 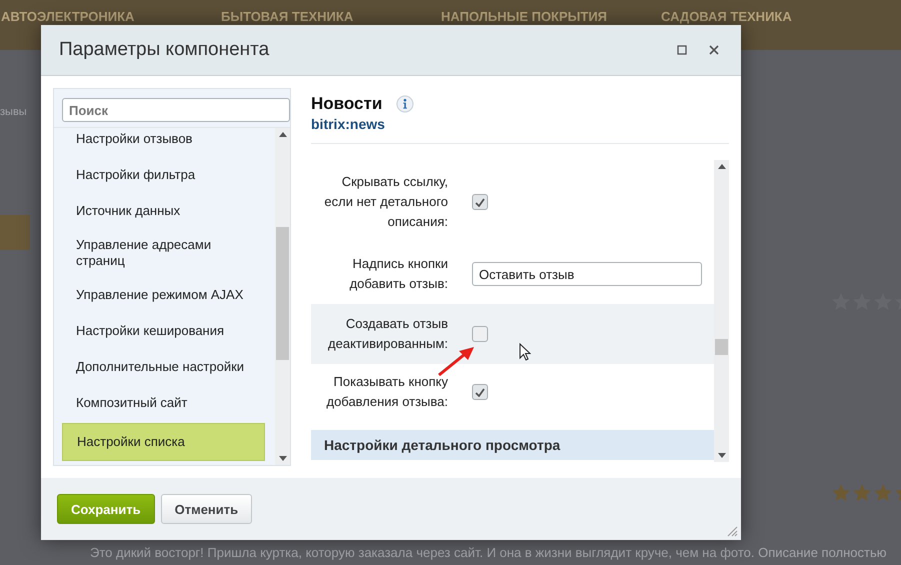 What do you see at coordinates (525, 352) in the screenshot?
I see `mouse-cursor-icon` at bounding box center [525, 352].